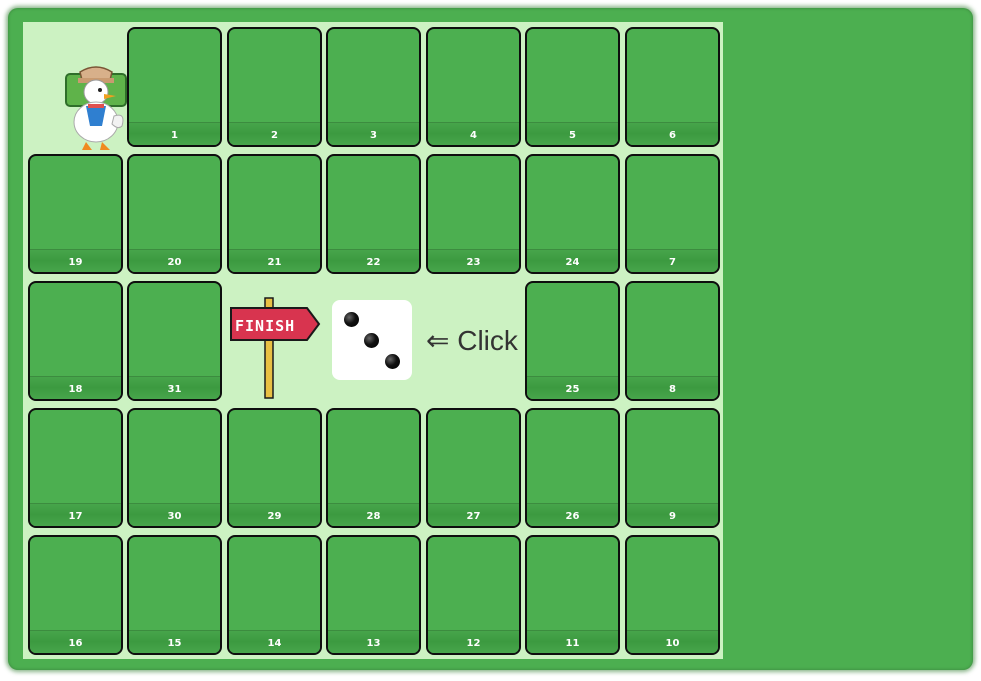 The image size is (981, 681). What do you see at coordinates (472, 340) in the screenshot?
I see `click-hint: ⇐ Click` at bounding box center [472, 340].